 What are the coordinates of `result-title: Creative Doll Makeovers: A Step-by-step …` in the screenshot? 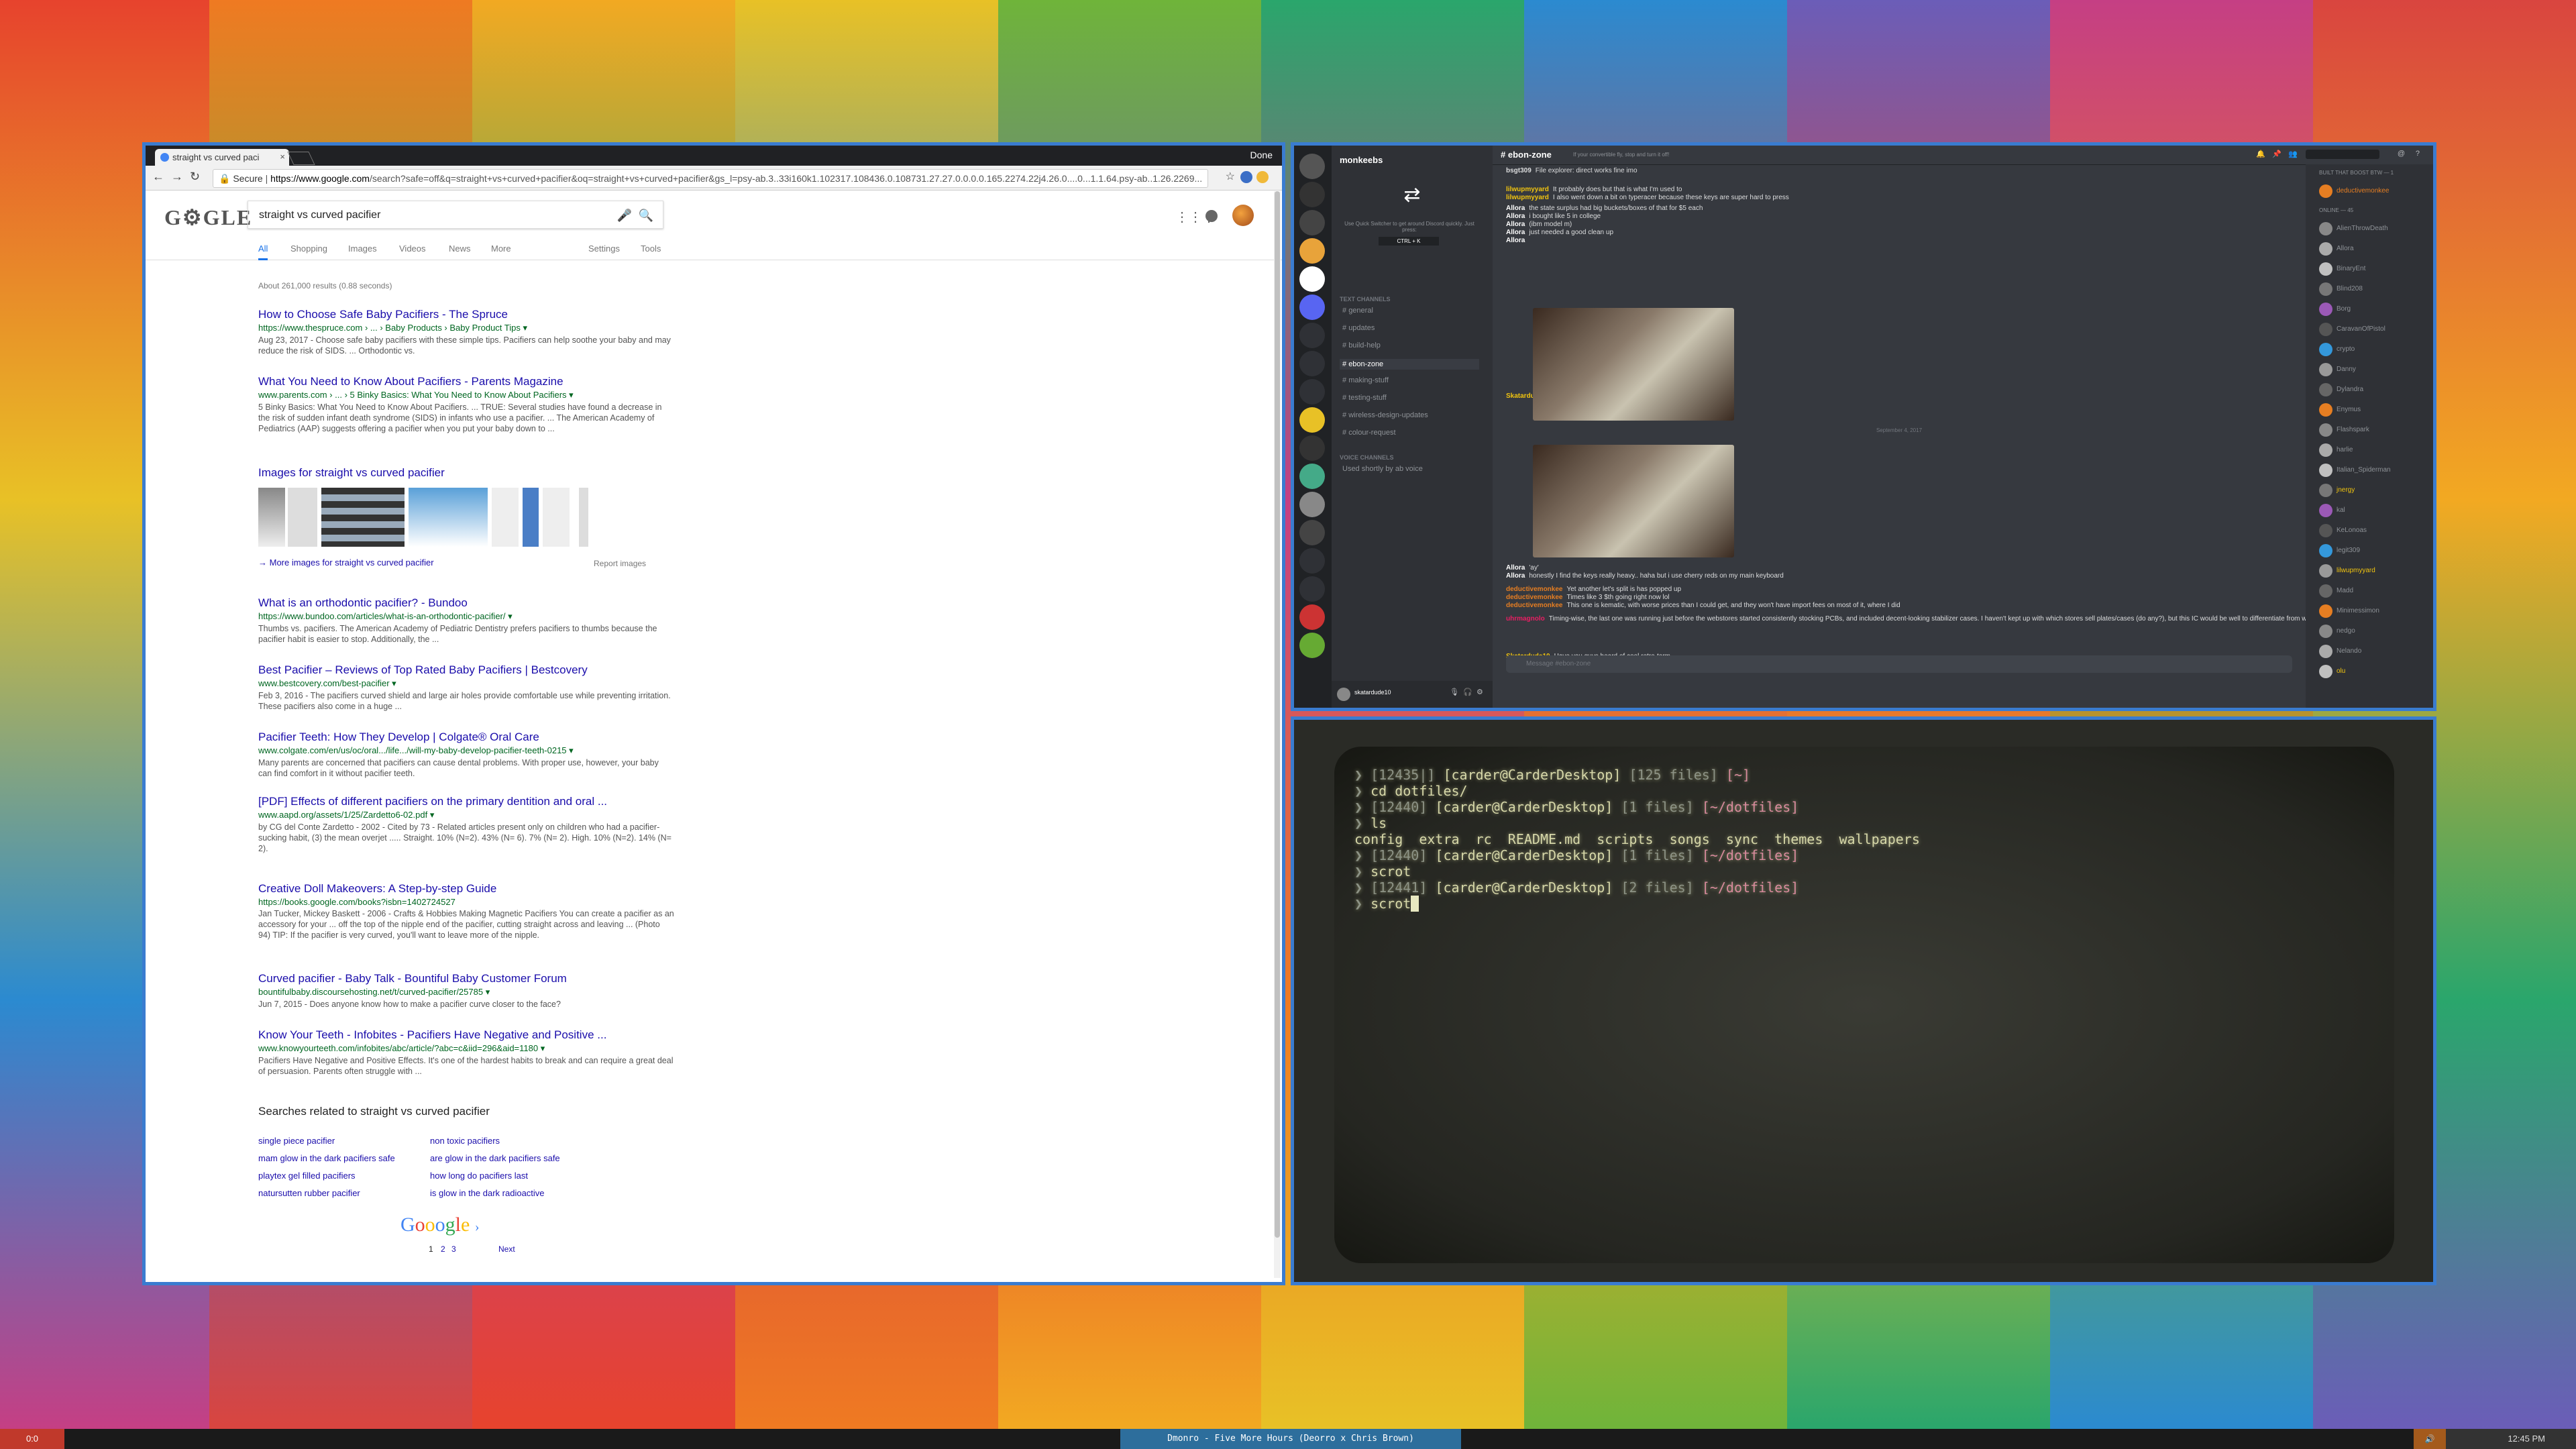 It's located at (466, 889).